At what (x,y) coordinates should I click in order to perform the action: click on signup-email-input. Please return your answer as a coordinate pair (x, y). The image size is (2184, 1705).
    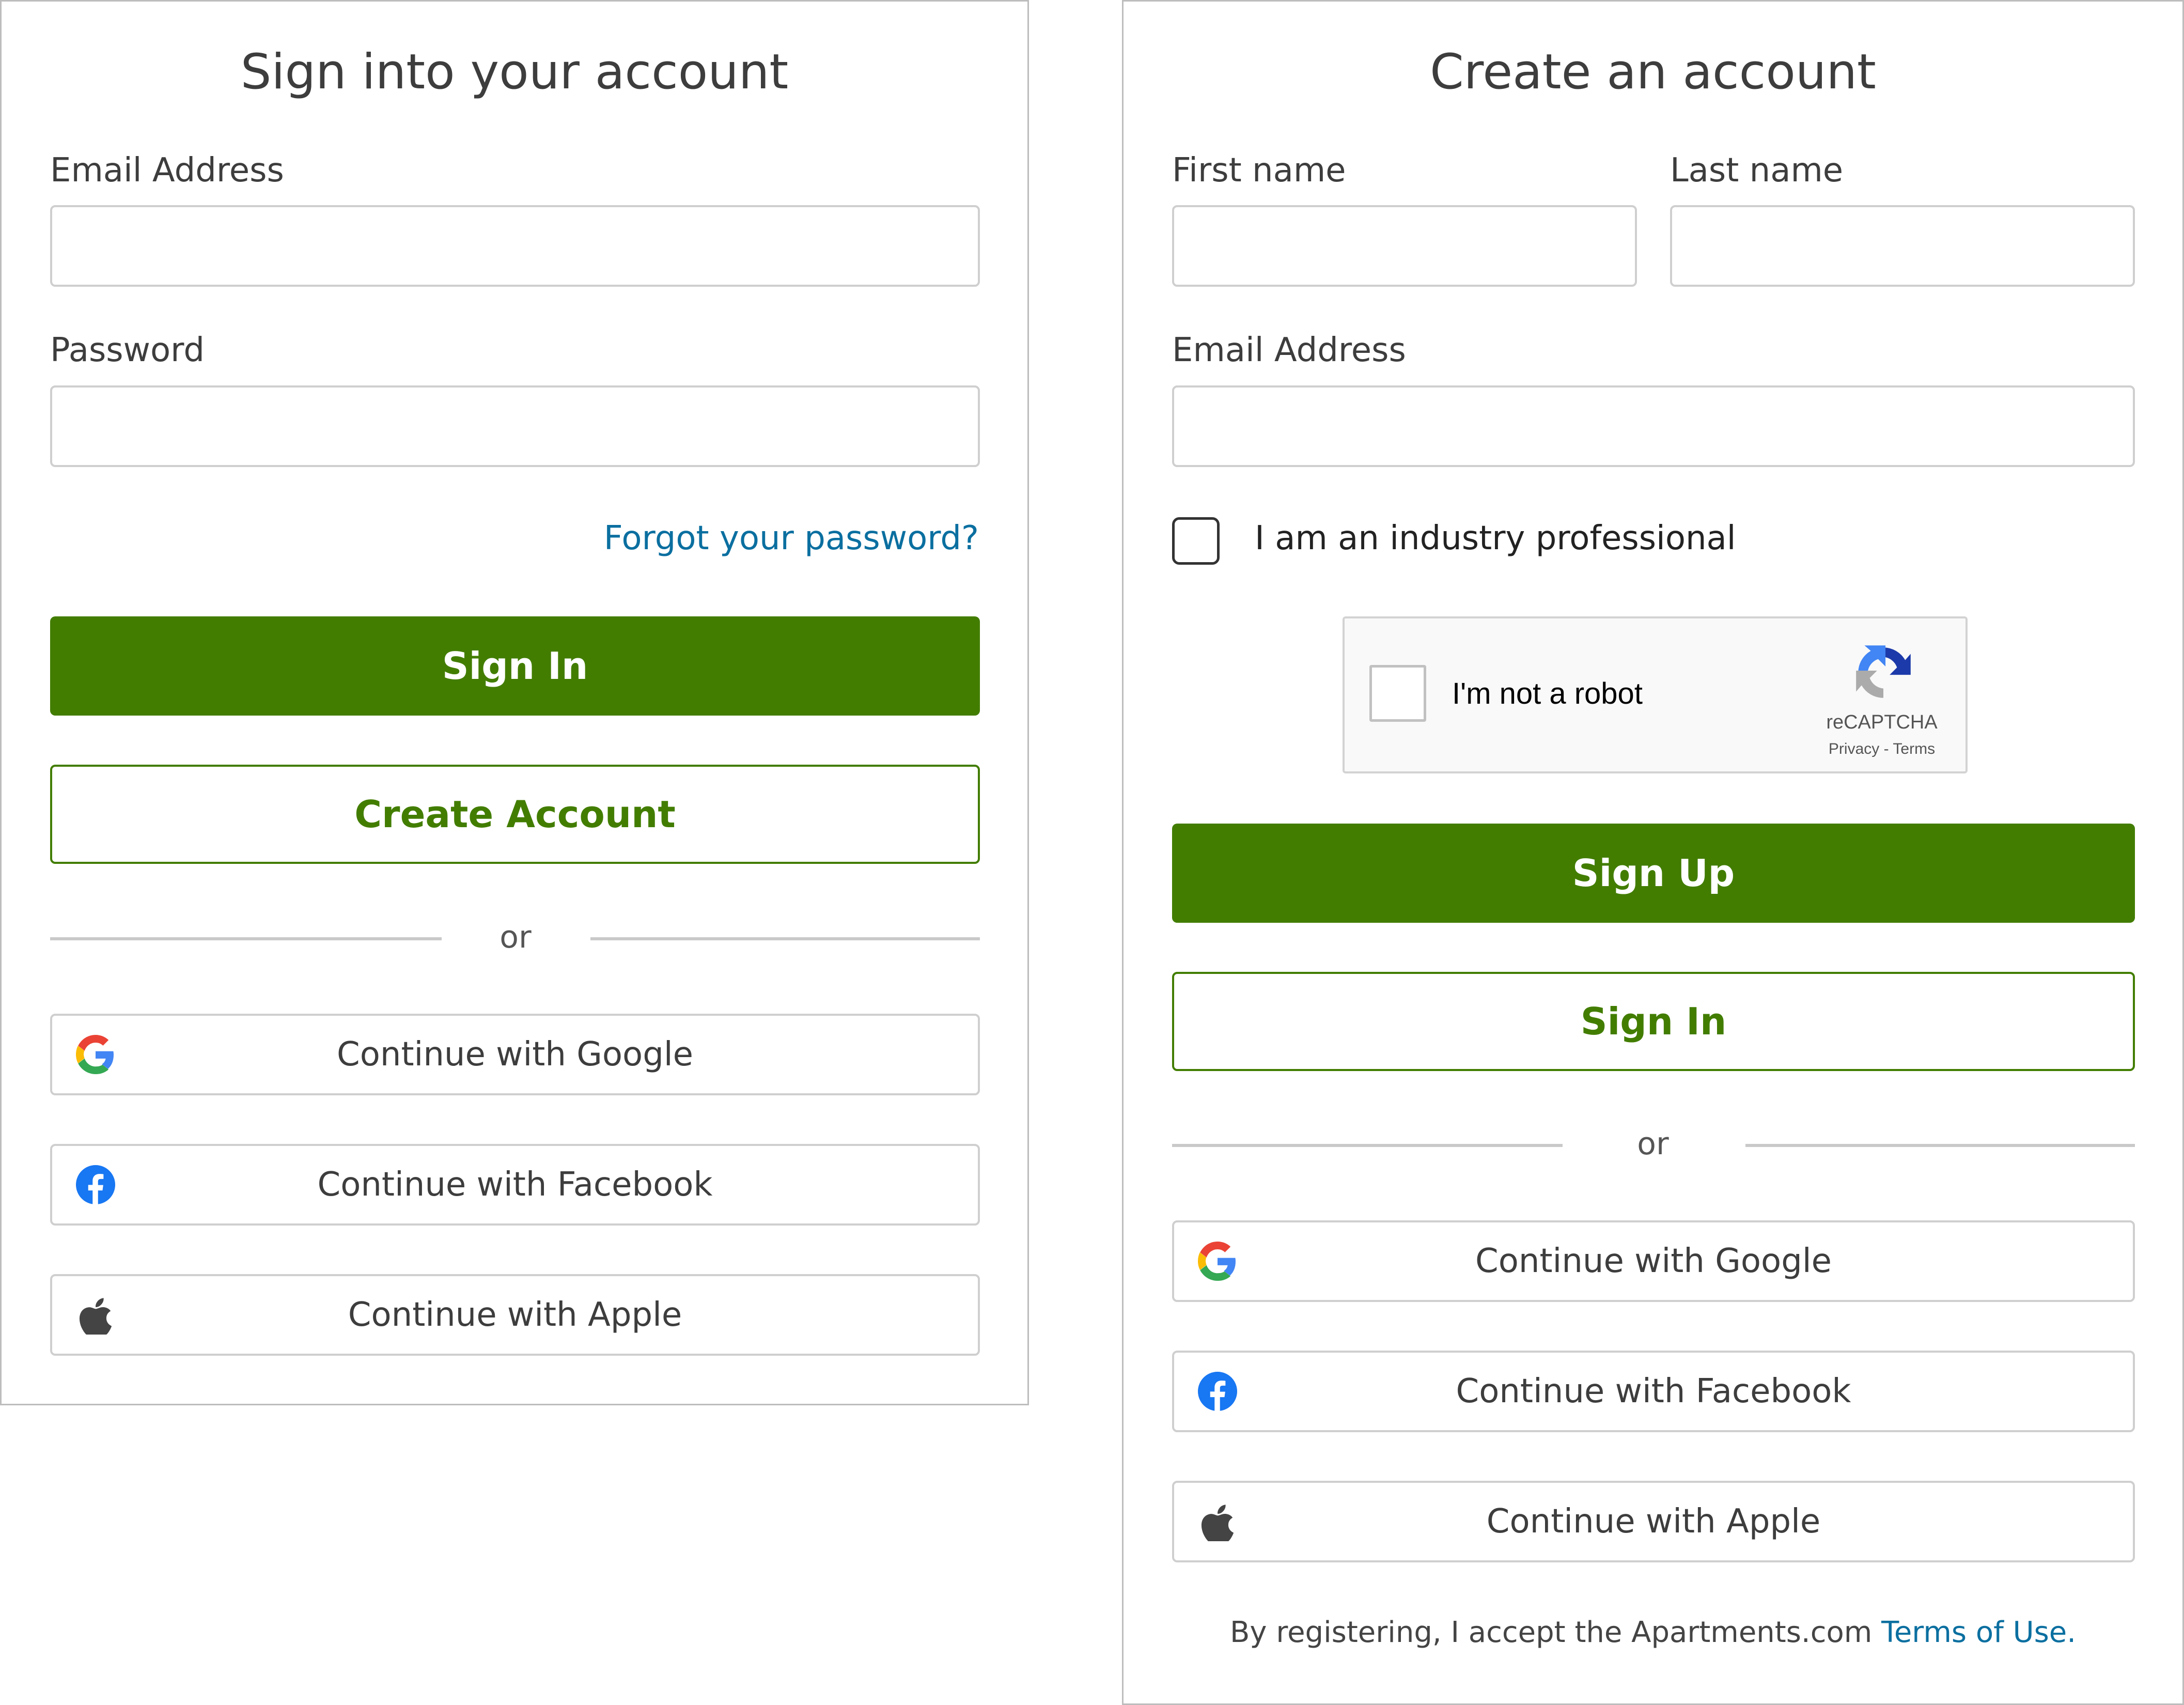
    Looking at the image, I should click on (1653, 426).